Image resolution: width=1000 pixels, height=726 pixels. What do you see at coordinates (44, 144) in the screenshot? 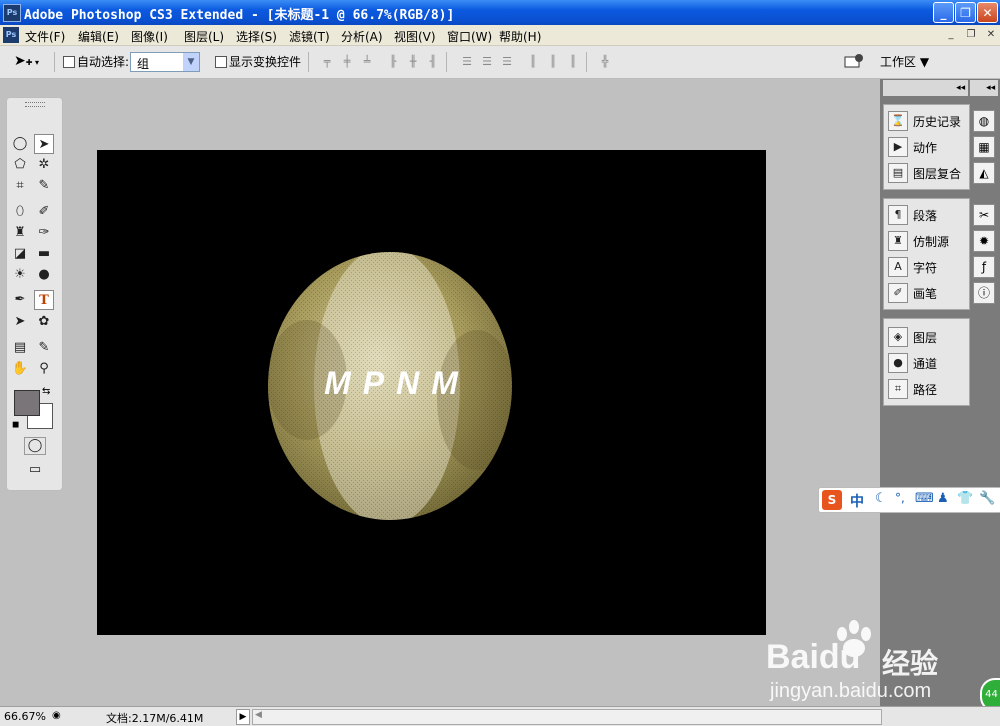
I see `move-tool-icon: ➤` at bounding box center [44, 144].